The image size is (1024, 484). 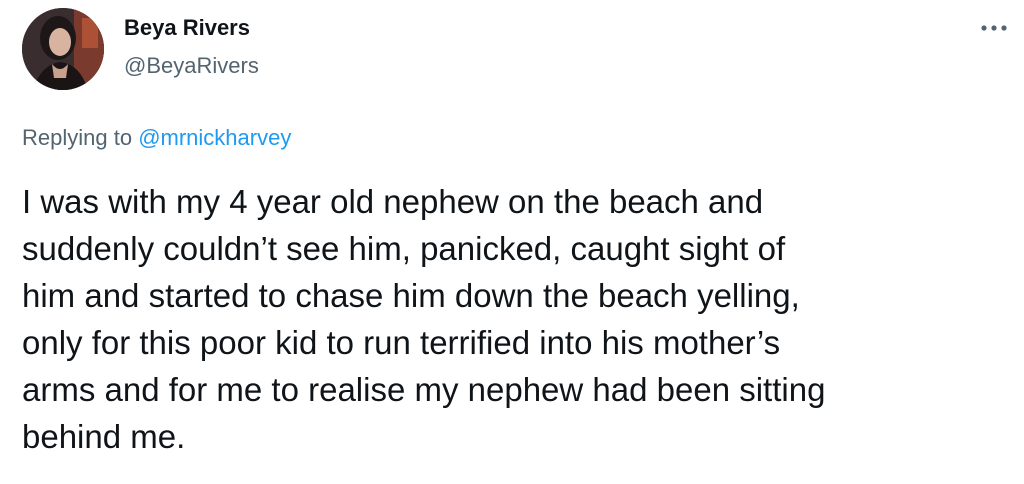 What do you see at coordinates (80, 137) in the screenshot?
I see `replying-to-label: Replying to` at bounding box center [80, 137].